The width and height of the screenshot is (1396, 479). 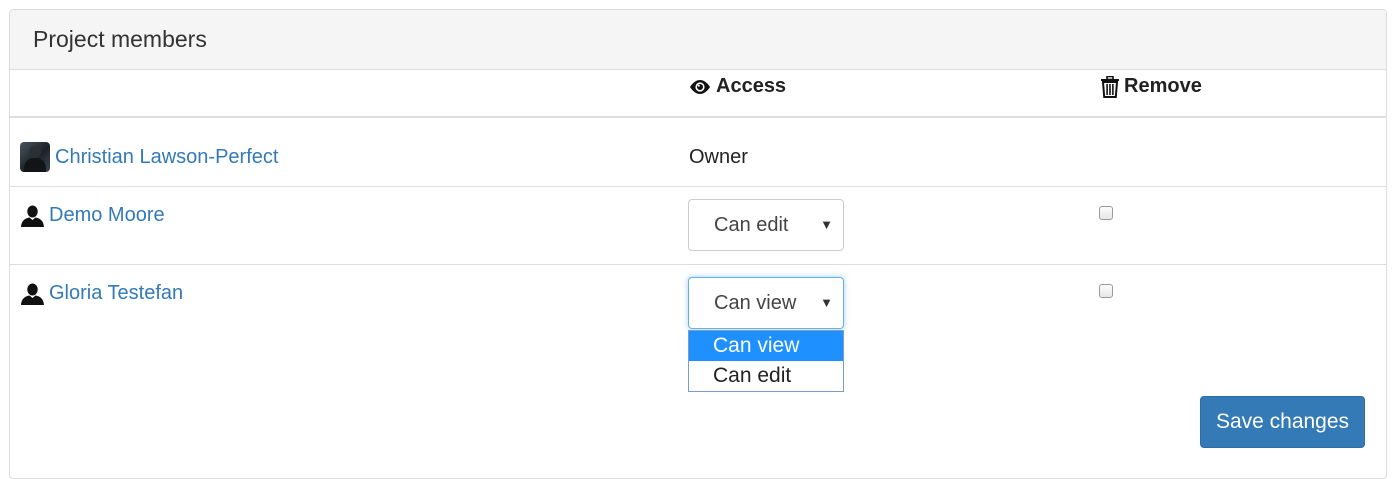 What do you see at coordinates (698, 117) in the screenshot?
I see `header-divider` at bounding box center [698, 117].